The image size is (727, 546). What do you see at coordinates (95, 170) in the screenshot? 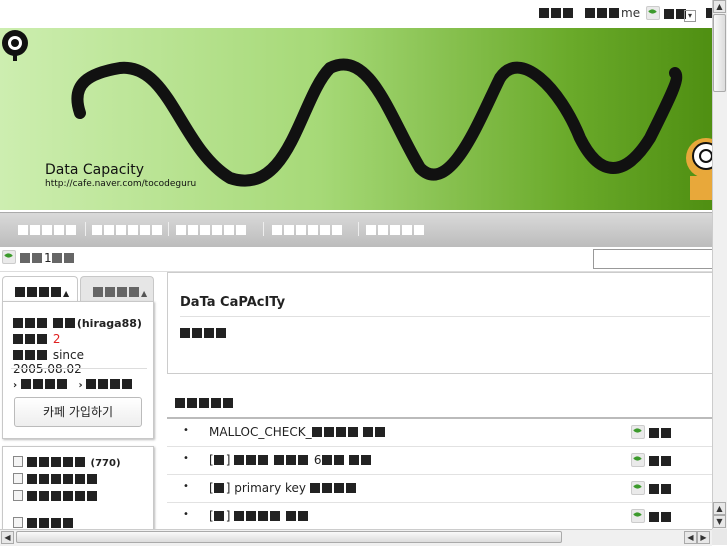
I see `cafe-name: Data Capacity` at bounding box center [95, 170].